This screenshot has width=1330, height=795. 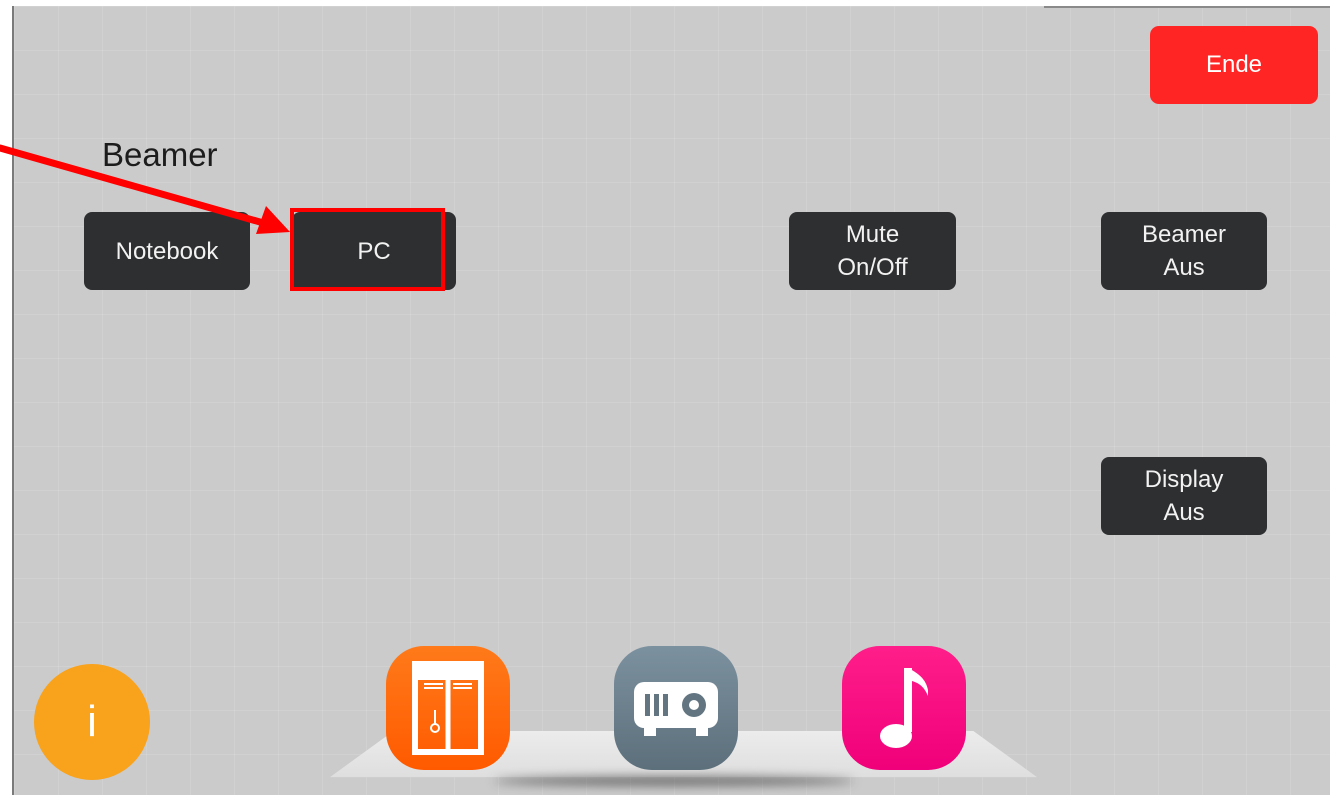 I want to click on mute-button: Mute On/Off, so click(x=872, y=251).